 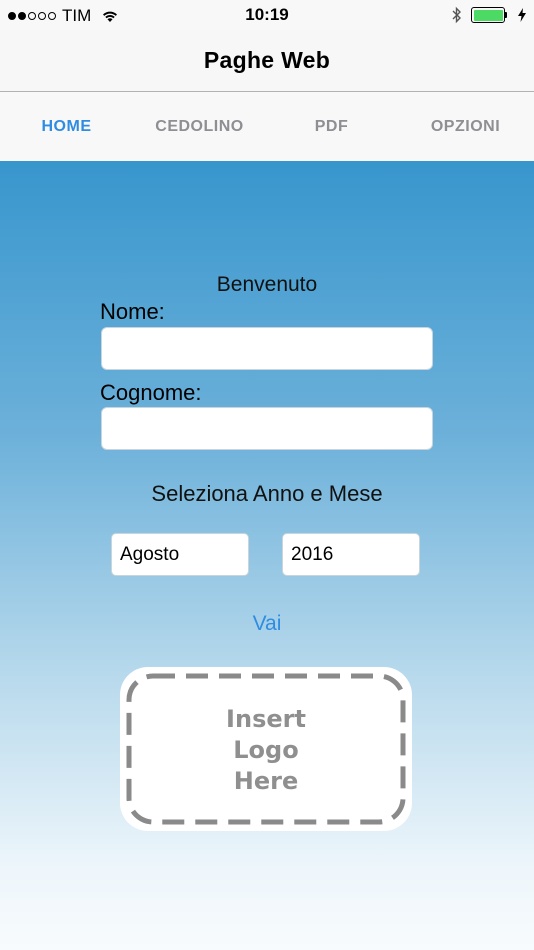 What do you see at coordinates (150, 554) in the screenshot?
I see `month-value: Agosto` at bounding box center [150, 554].